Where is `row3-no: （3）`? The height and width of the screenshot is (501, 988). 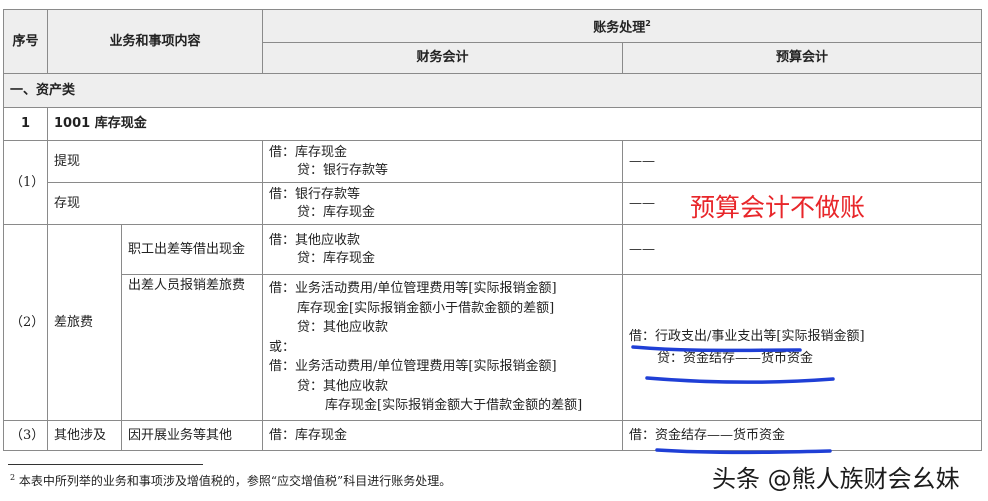
row3-no: （3） is located at coordinates (25, 435).